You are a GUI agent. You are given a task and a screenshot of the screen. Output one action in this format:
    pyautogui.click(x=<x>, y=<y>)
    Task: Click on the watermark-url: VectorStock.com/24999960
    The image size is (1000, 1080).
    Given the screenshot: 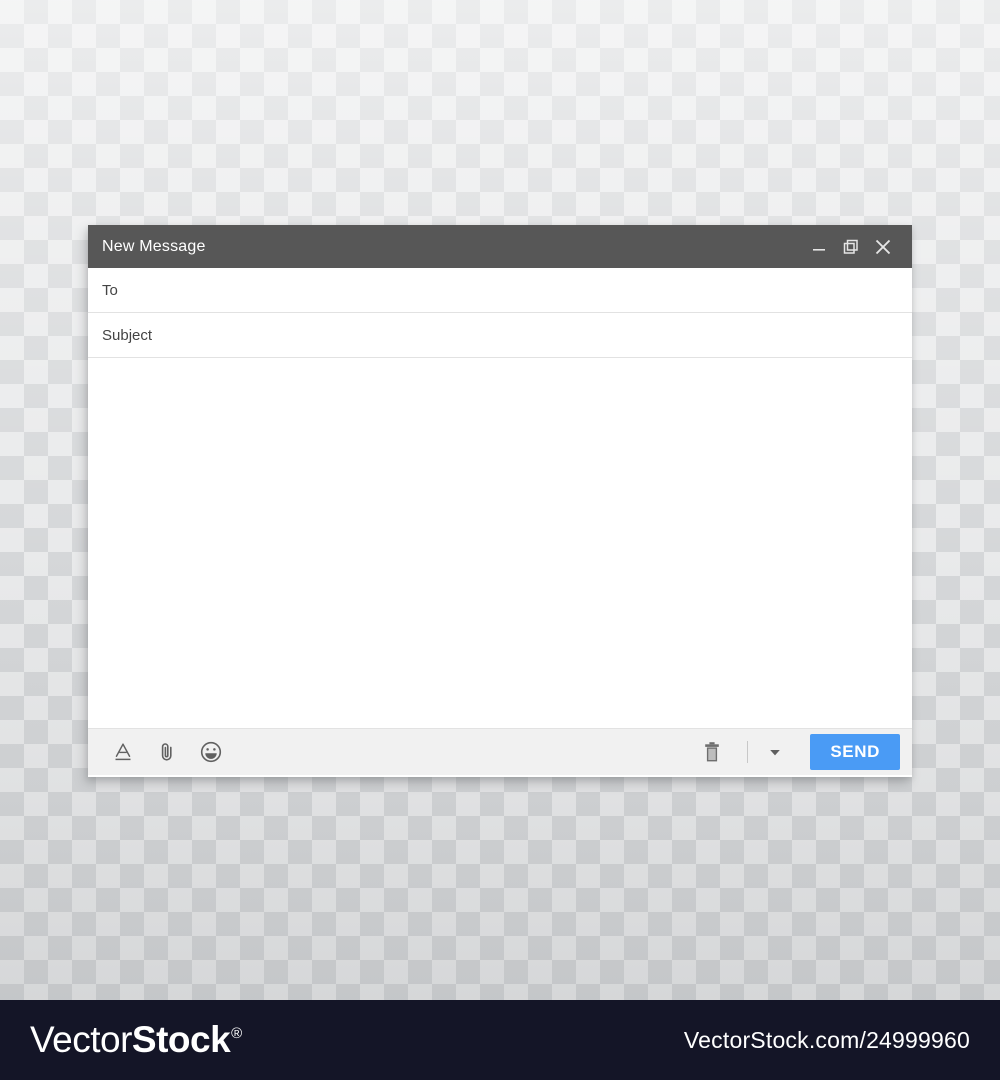 What is the action you would take?
    pyautogui.click(x=826, y=1039)
    